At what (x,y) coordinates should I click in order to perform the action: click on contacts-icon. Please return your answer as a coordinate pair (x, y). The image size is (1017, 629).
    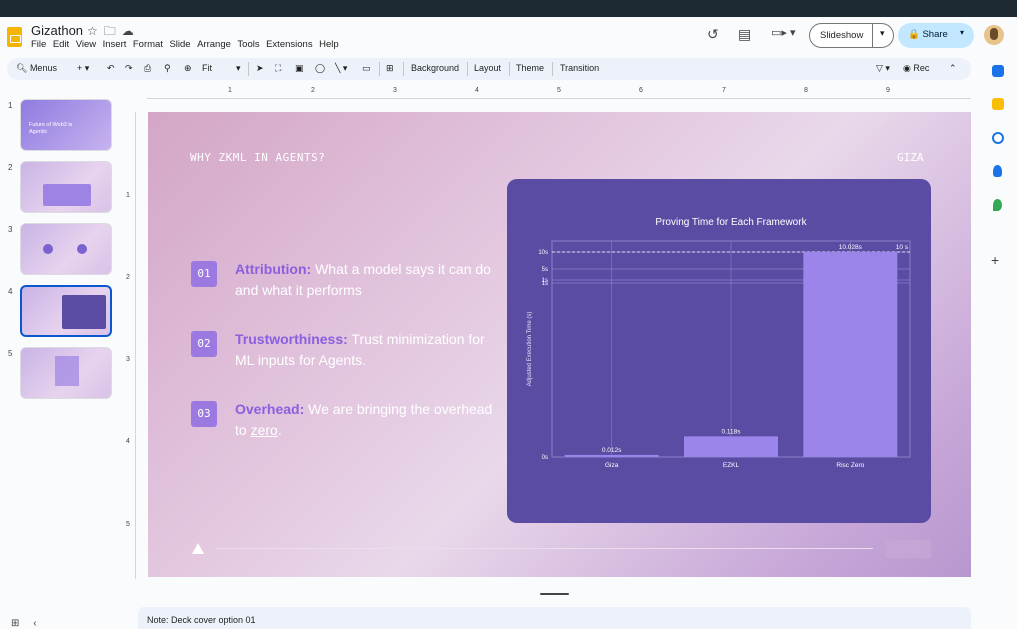
    Looking at the image, I should click on (997, 171).